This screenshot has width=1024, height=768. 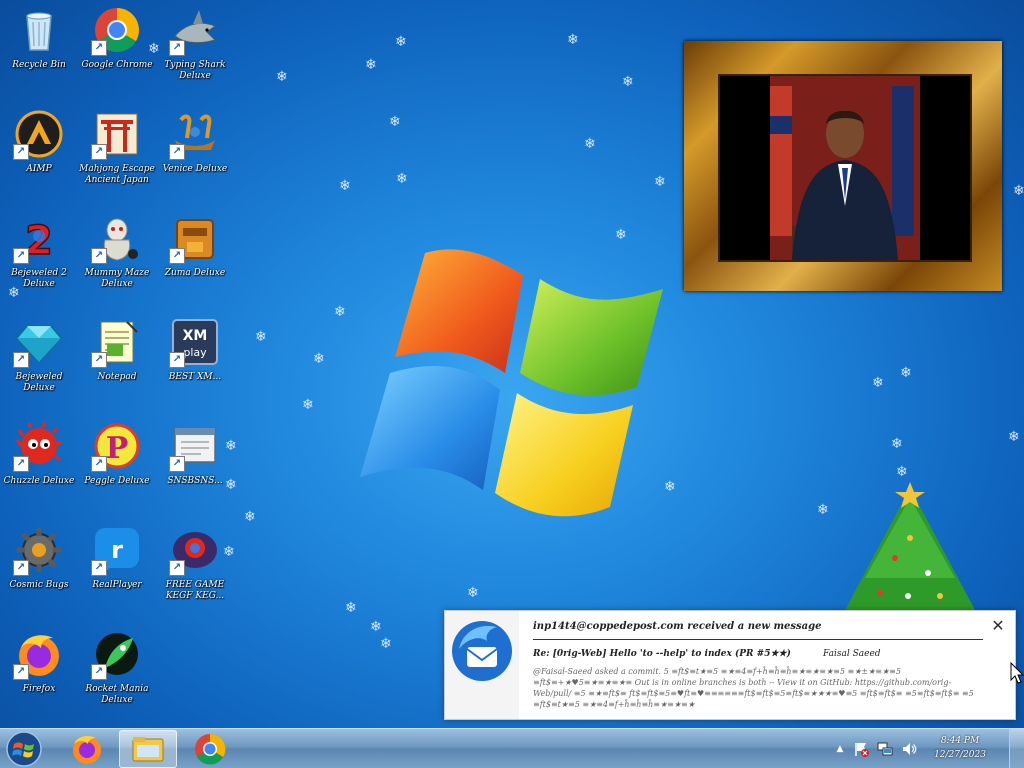 I want to click on notification-icon-pane, so click(x=482, y=665).